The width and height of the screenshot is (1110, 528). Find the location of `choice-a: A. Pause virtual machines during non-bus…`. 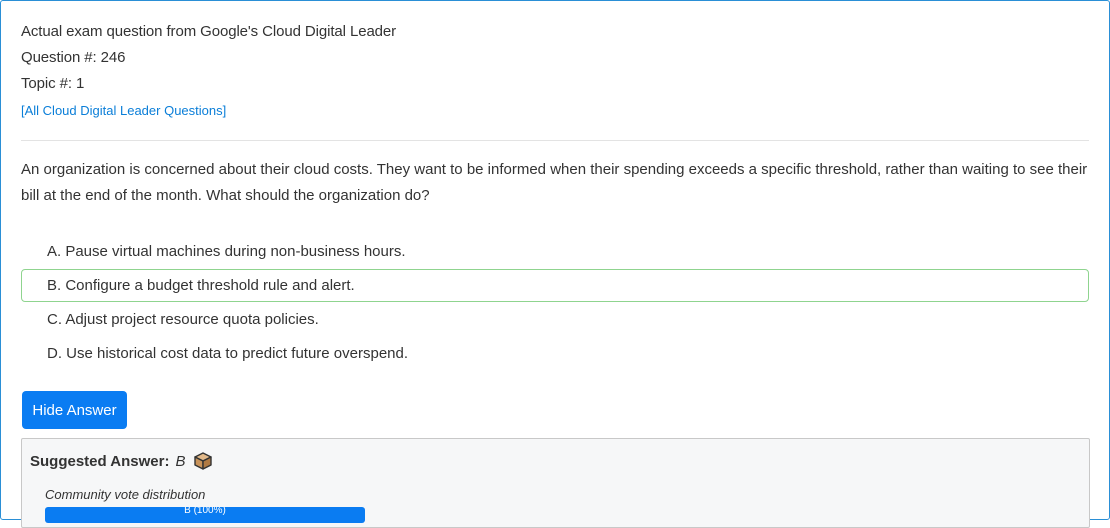

choice-a: A. Pause virtual machines during non-bus… is located at coordinates (555, 251).